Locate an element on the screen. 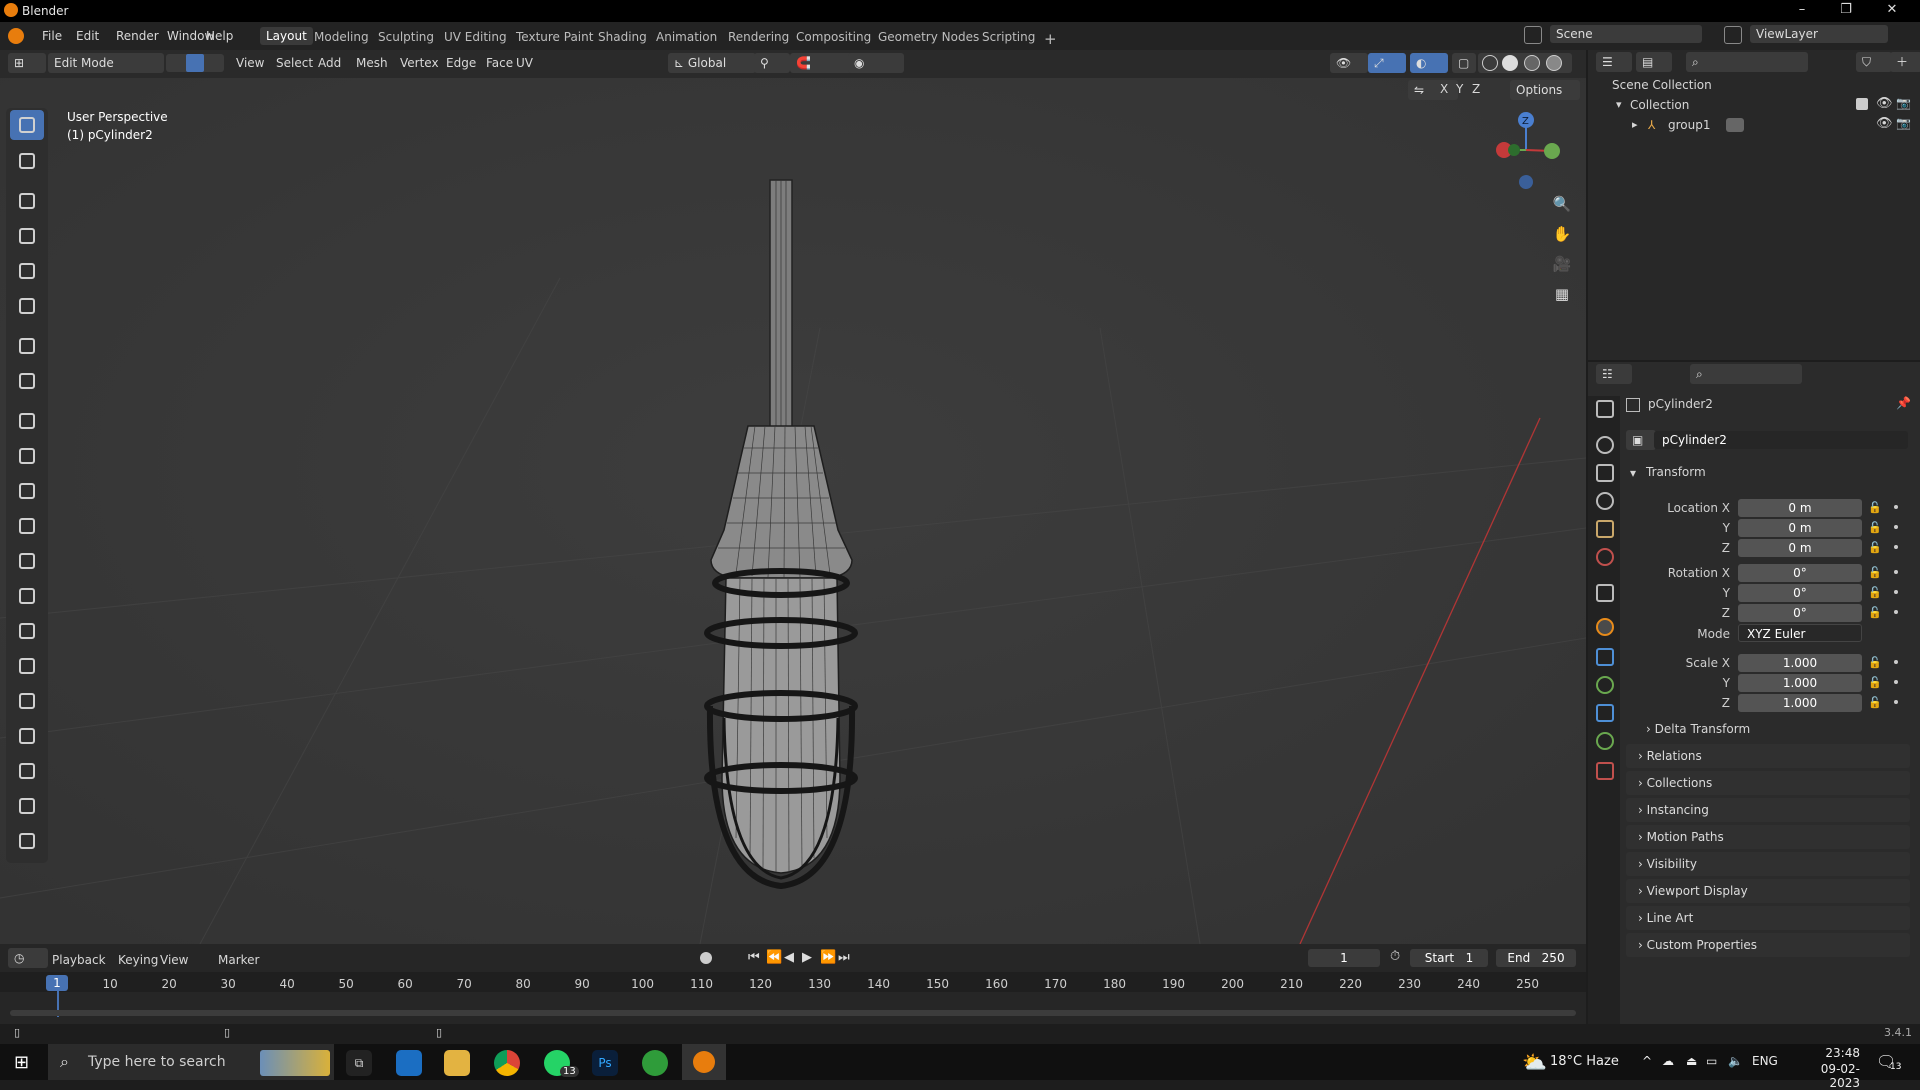 This screenshot has height=1090, width=1920. camera-view-icon: 🎥 is located at coordinates (1562, 264).